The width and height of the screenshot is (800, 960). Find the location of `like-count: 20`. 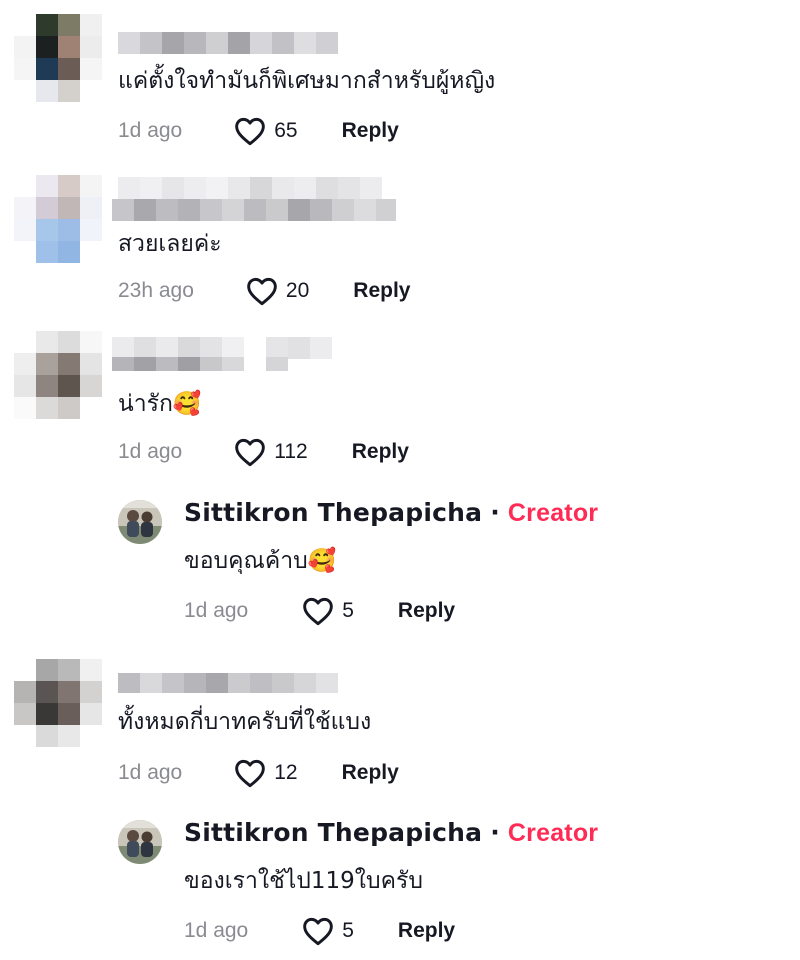

like-count: 20 is located at coordinates (297, 290).